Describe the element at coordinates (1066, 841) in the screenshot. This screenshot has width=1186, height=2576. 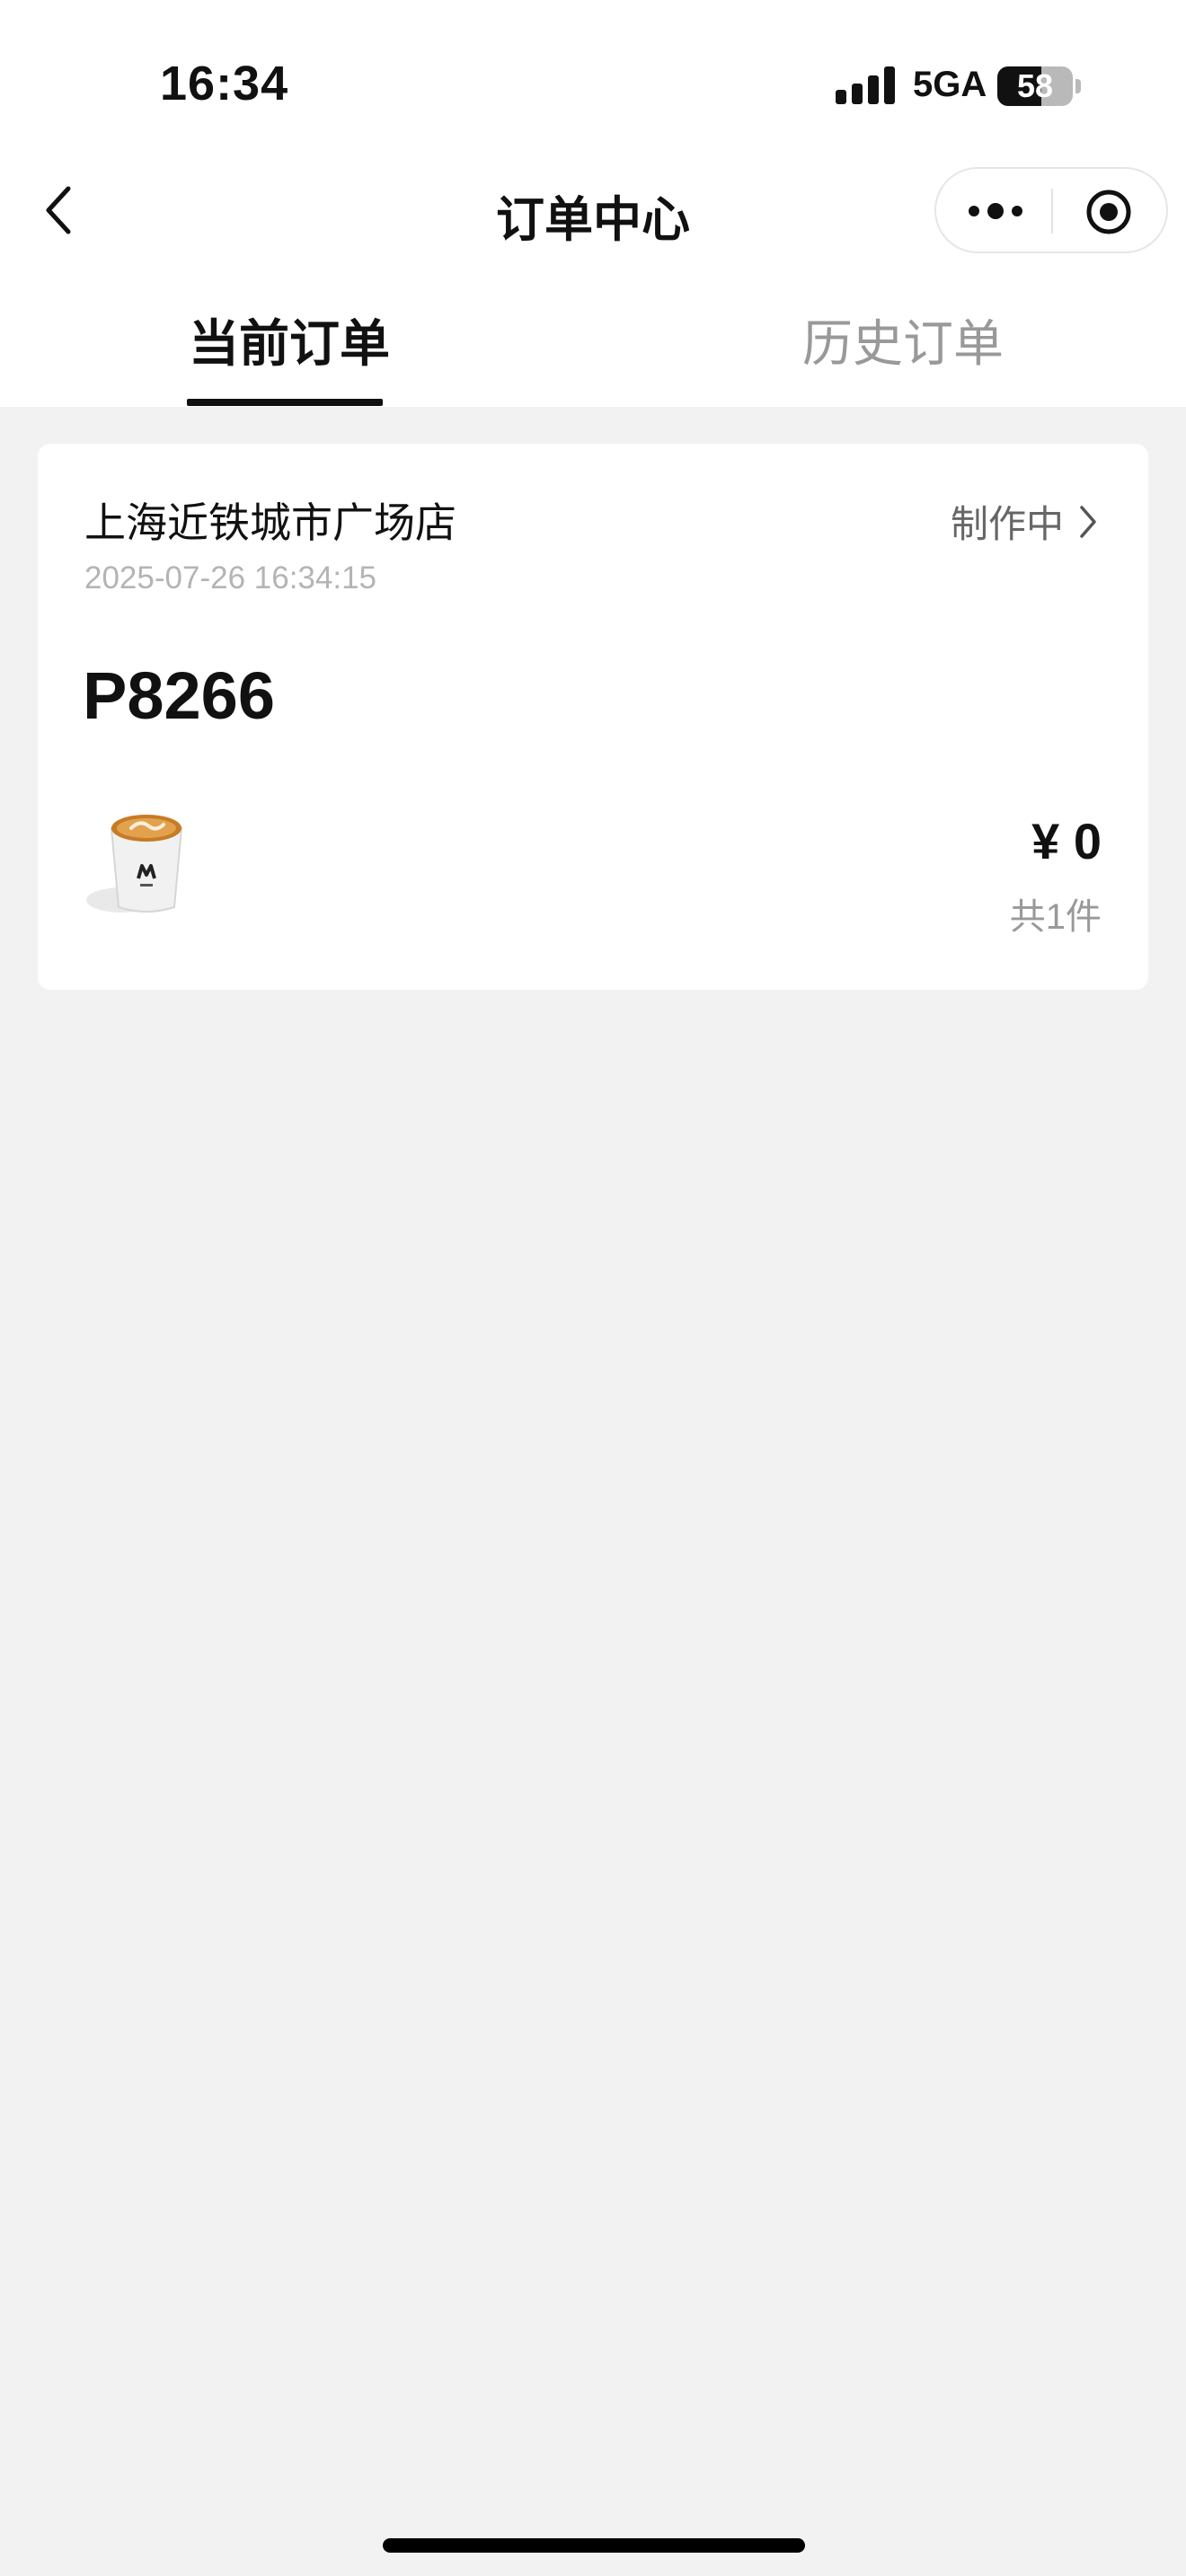
I see `order-price: ¥ 0` at that location.